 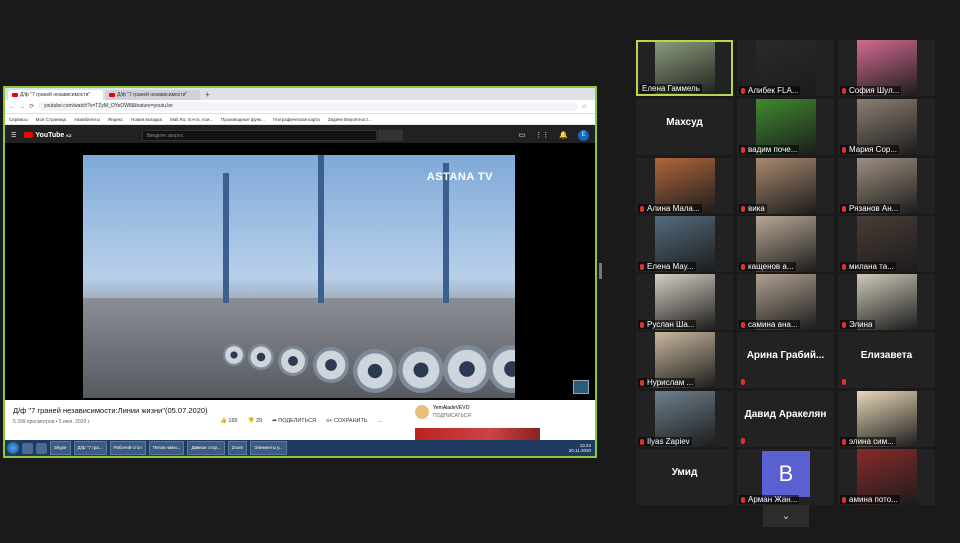 What do you see at coordinates (13, 448) in the screenshot?
I see `start-button` at bounding box center [13, 448].